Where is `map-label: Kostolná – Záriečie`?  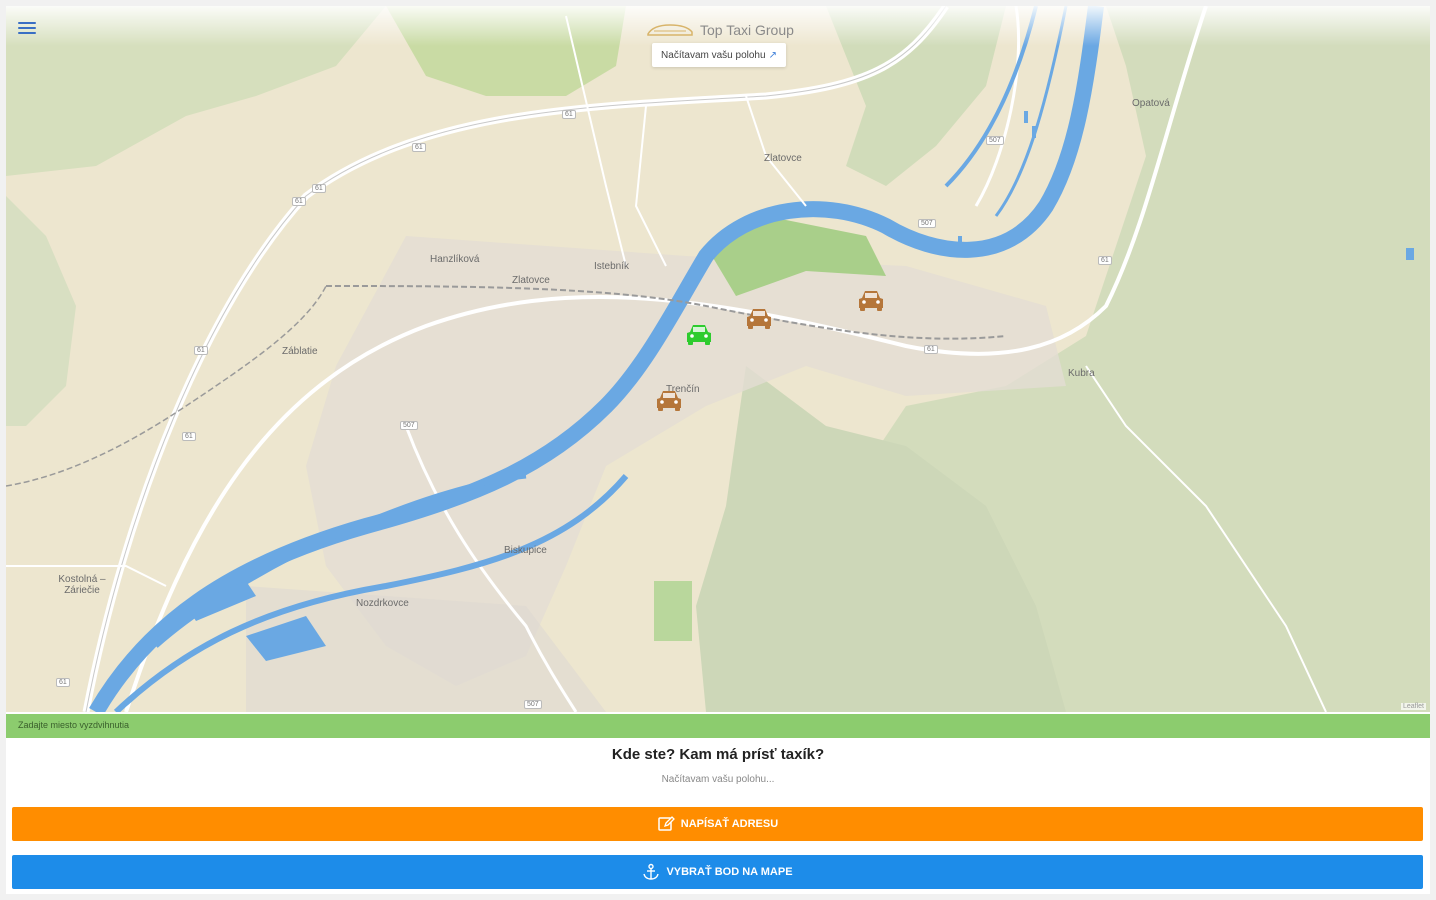 map-label: Kostolná – Záriečie is located at coordinates (82, 585).